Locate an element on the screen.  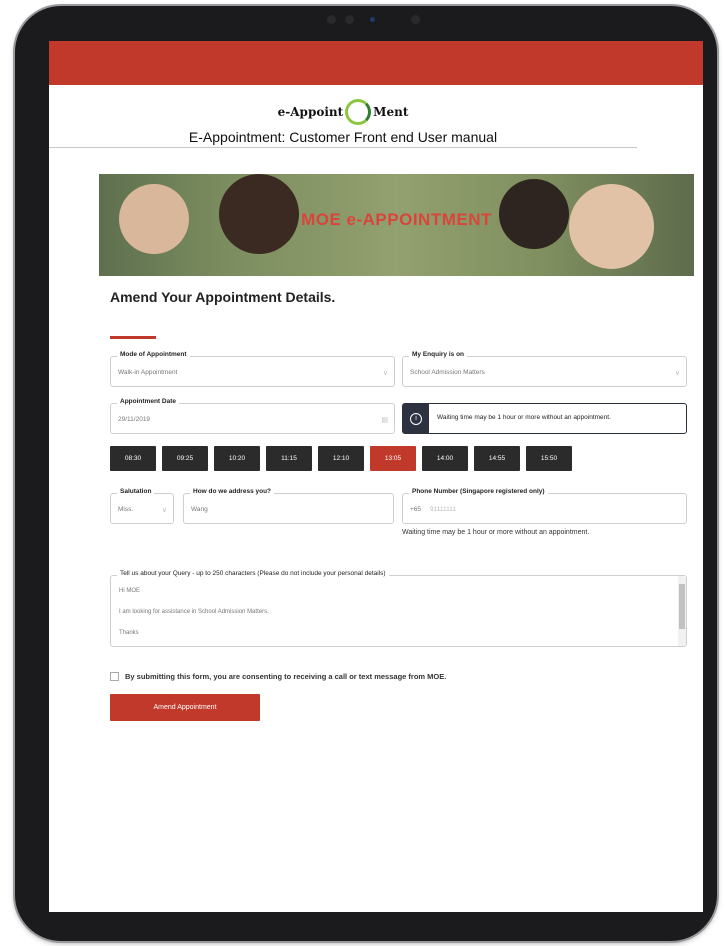
time-slot: 14:55 is located at coordinates (497, 458).